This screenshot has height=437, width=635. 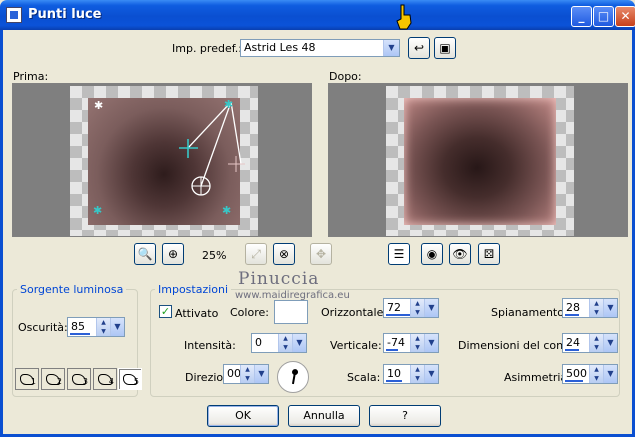 I want to click on asymmetry-label: Asimmetria:, so click(x=537, y=377).